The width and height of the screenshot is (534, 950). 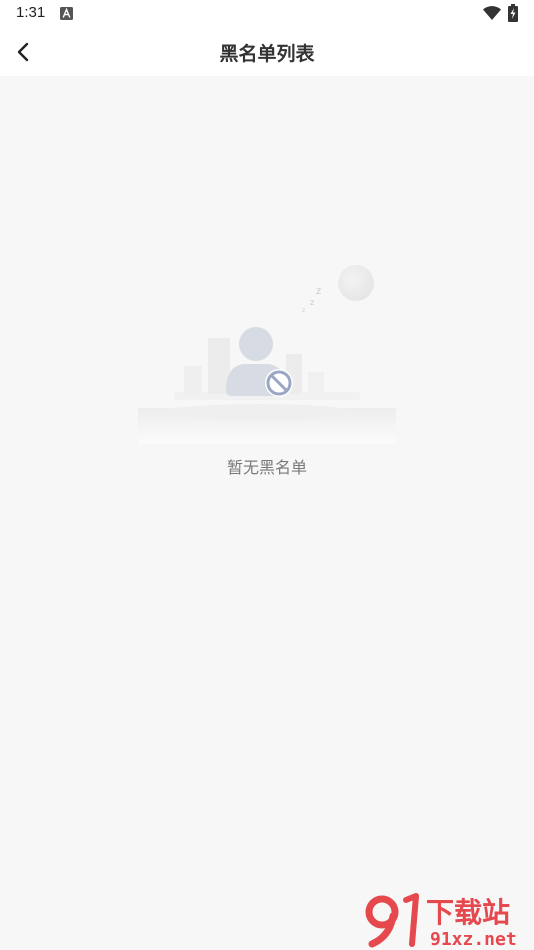 I want to click on watermark-logo: 下载站 91xz.net, so click(x=441, y=921).